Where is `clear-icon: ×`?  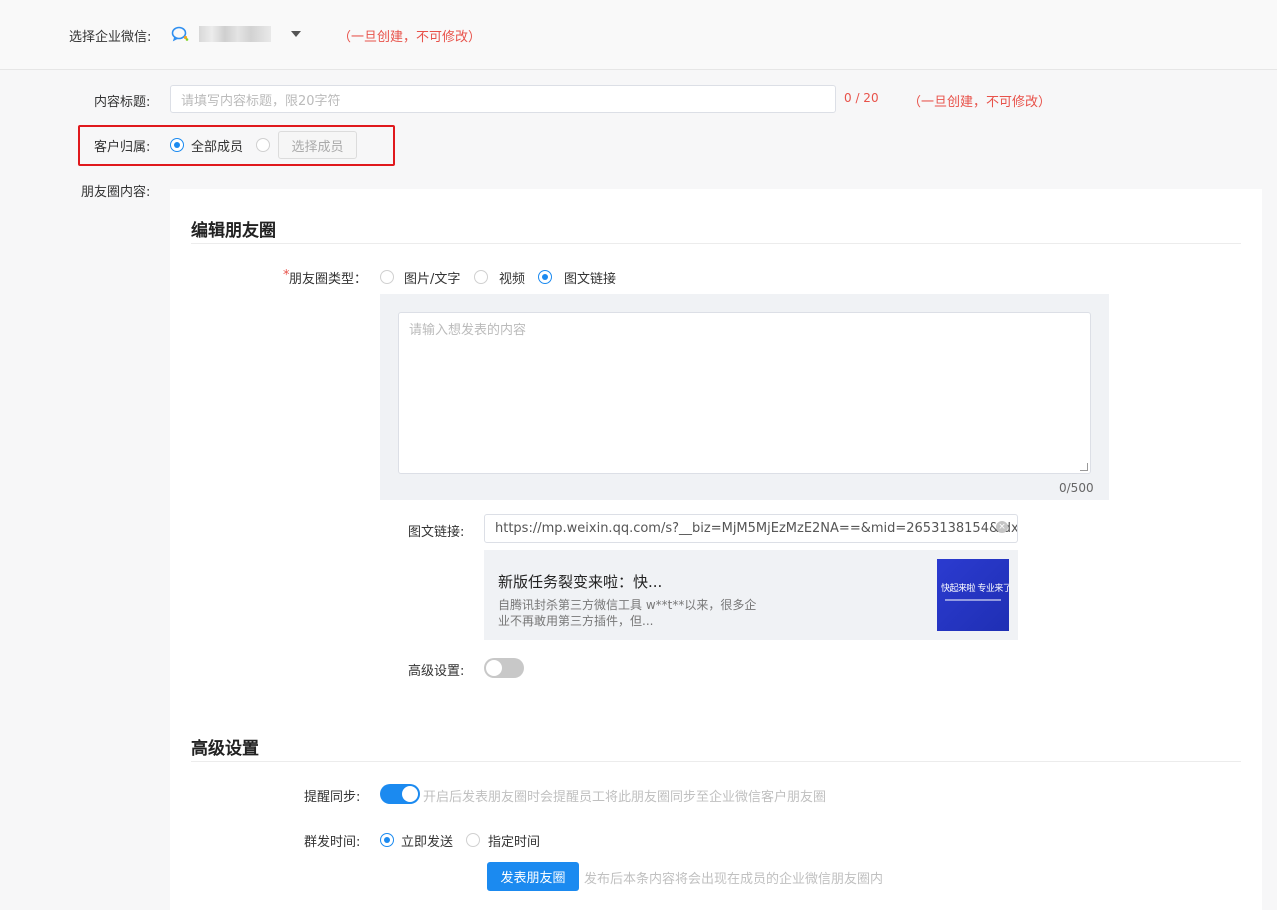 clear-icon: × is located at coordinates (1002, 527).